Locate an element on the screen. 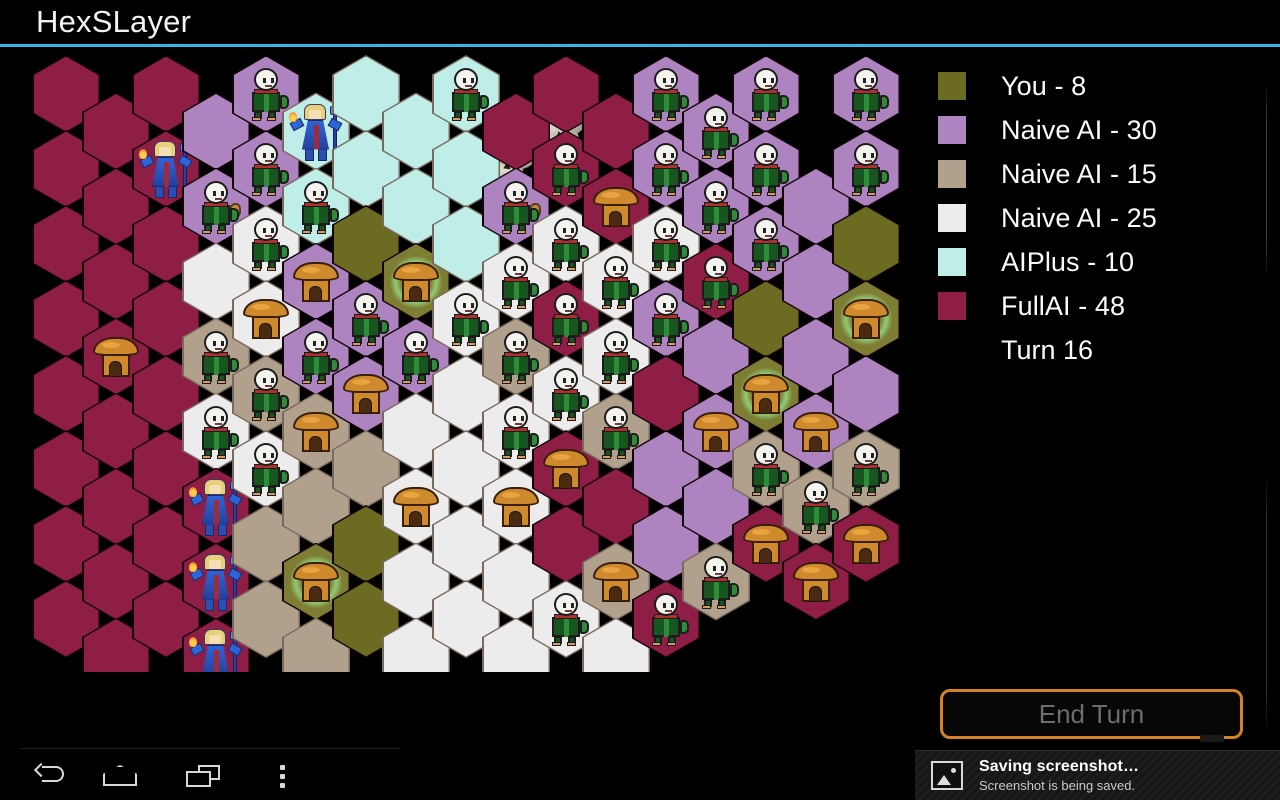 The image size is (1280, 800). recents-button is located at coordinates (201, 775).